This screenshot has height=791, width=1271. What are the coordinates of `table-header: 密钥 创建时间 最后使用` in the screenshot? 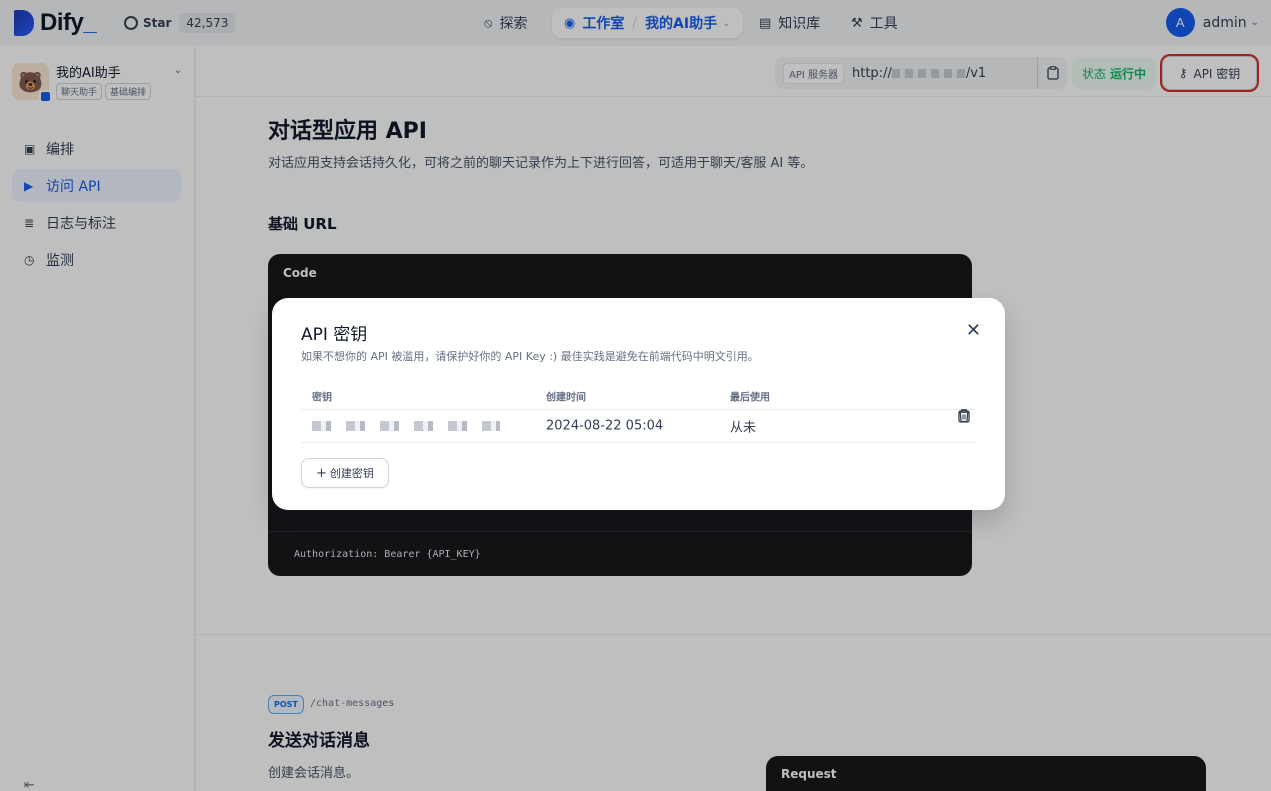 It's located at (638, 396).